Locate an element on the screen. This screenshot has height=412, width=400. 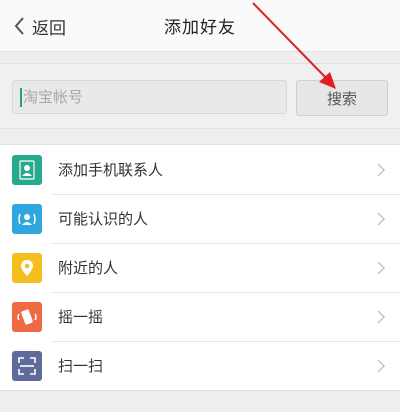
shake-phone-icon is located at coordinates (27, 316).